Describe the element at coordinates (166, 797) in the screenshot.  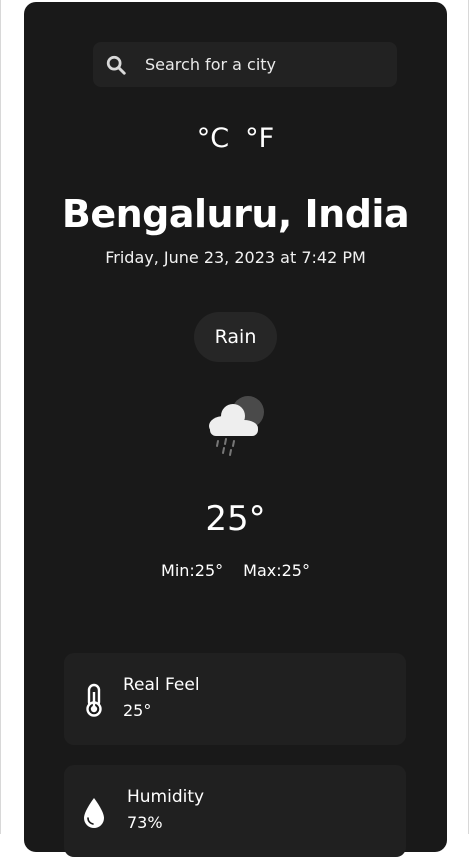
I see `humidity-label: Humidity` at that location.